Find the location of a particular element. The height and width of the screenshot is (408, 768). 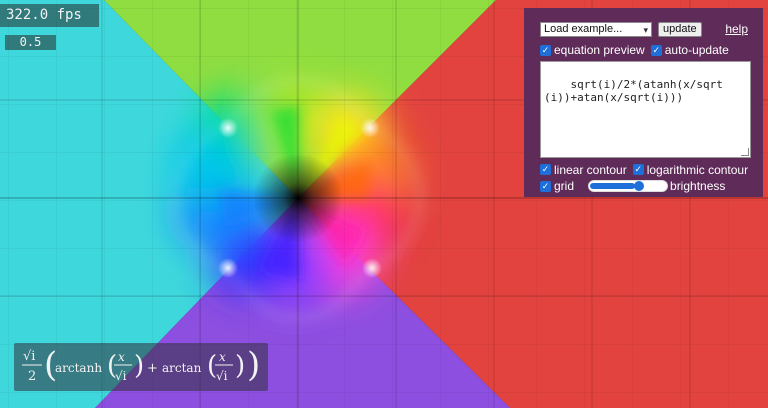

formula-sqrt-i-3: √i is located at coordinates (222, 376).